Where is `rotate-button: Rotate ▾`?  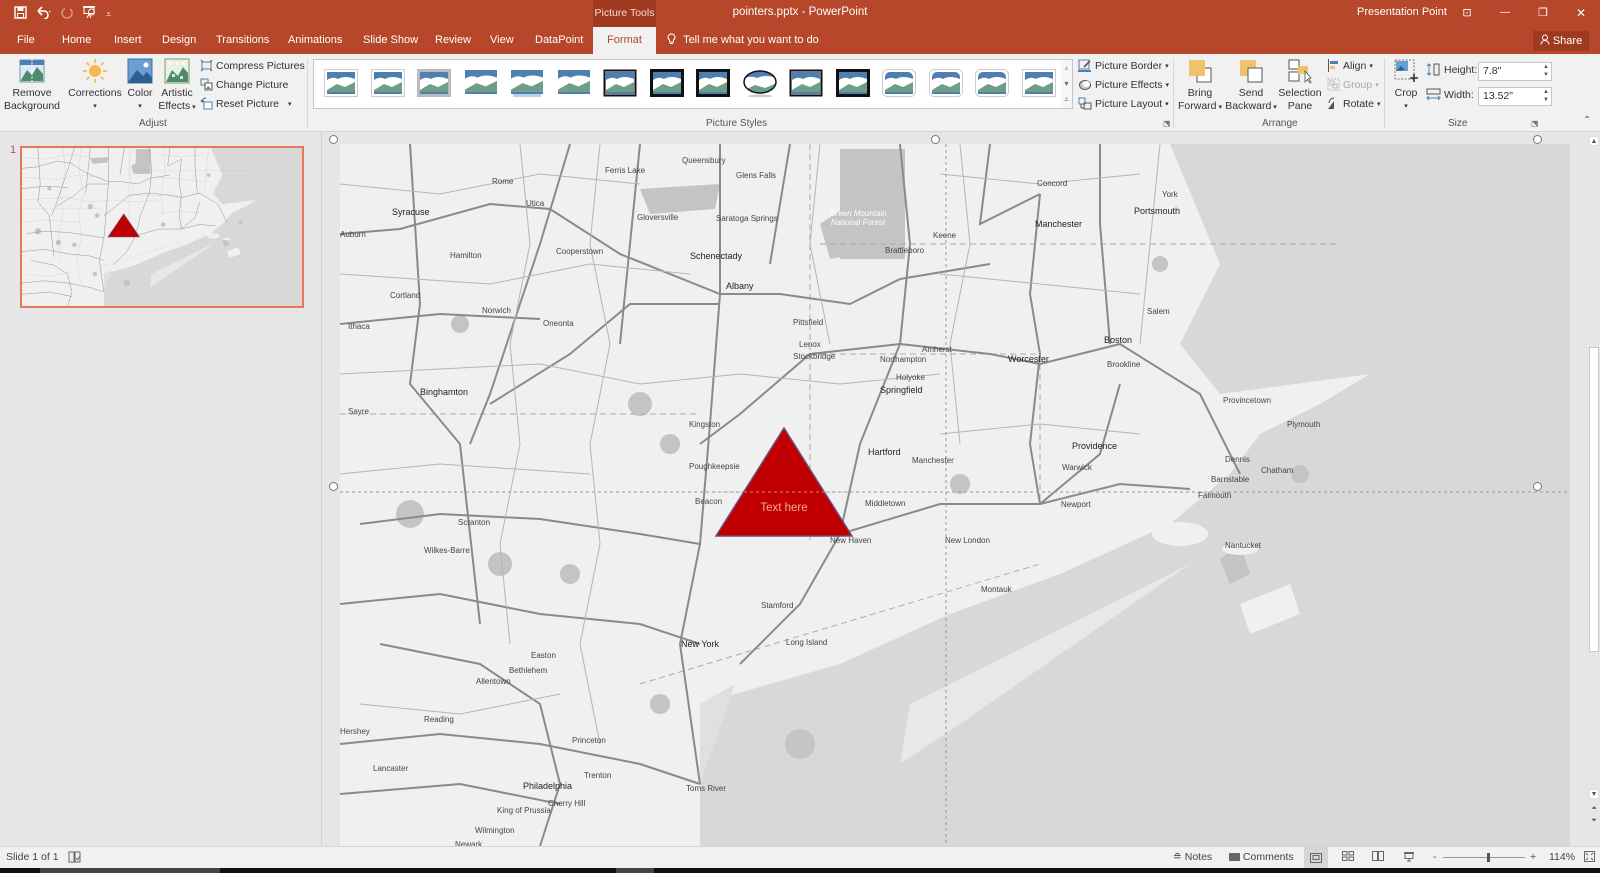
rotate-button: Rotate ▾ is located at coordinates (1353, 103).